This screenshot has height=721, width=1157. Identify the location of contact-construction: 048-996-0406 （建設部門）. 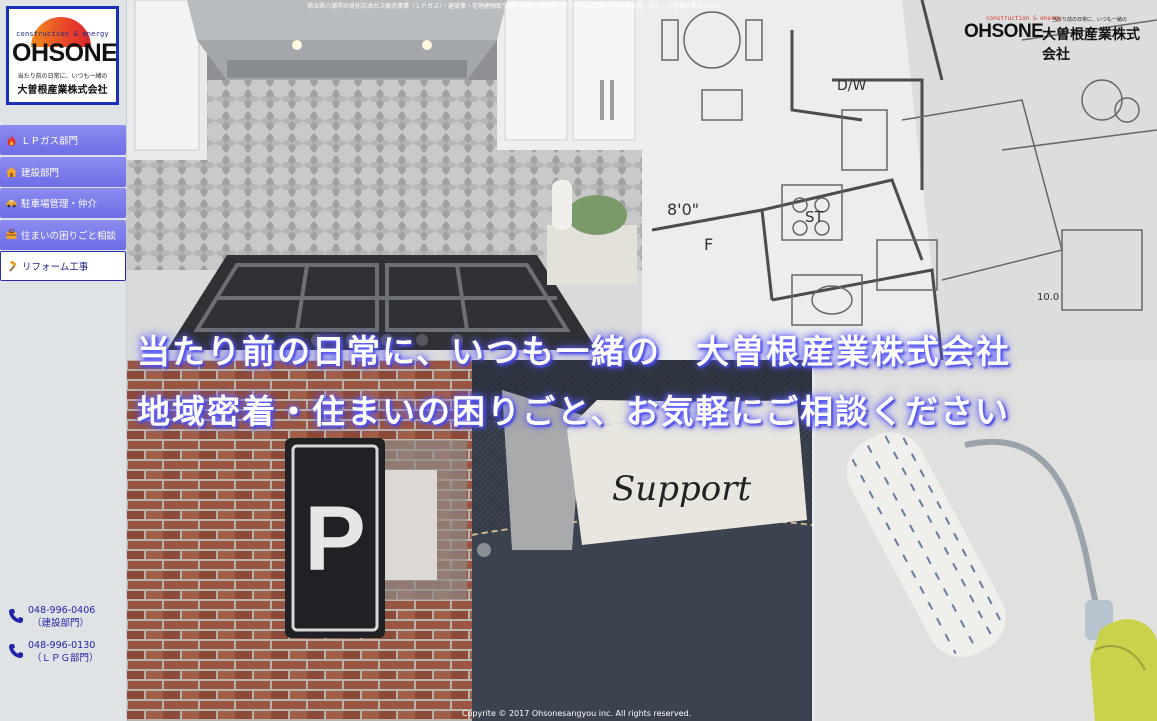
(65, 617).